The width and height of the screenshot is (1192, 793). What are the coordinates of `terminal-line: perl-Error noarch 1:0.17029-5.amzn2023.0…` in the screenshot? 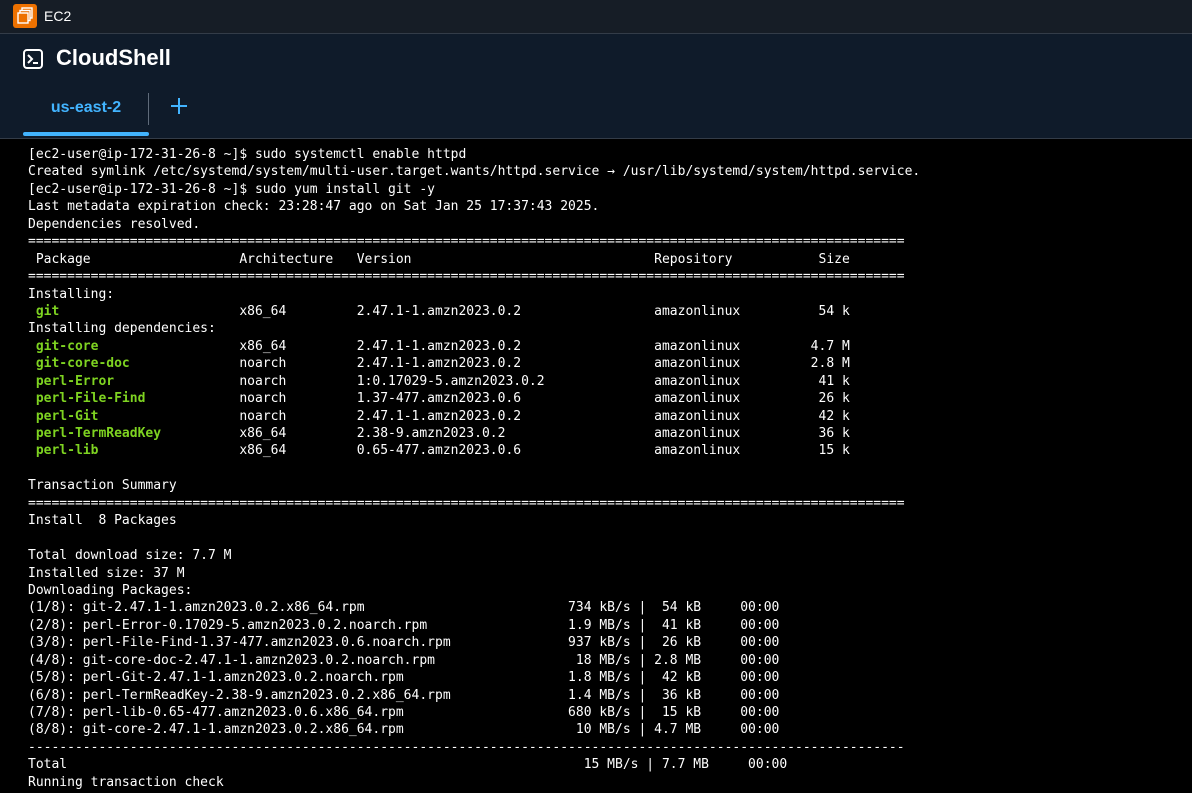 It's located at (442, 381).